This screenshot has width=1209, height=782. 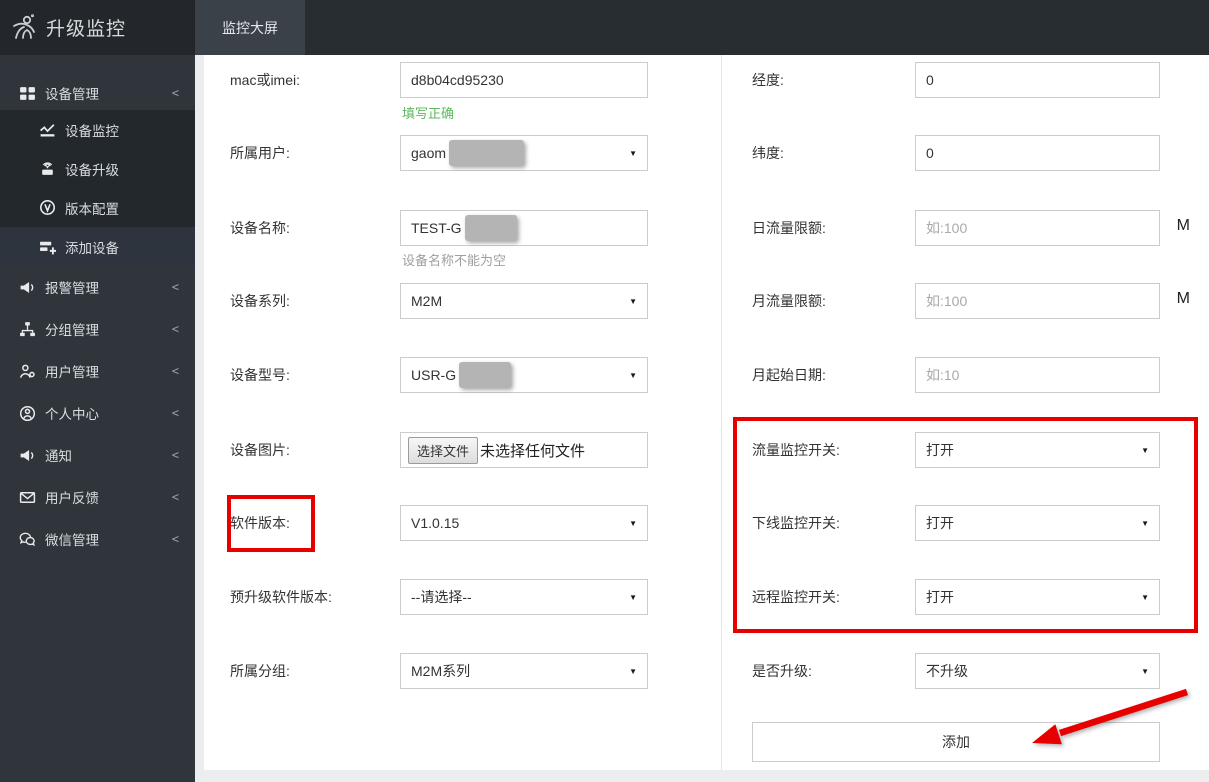 I want to click on offline-monitor-switch-select: 打开 ▼, so click(x=1037, y=523).